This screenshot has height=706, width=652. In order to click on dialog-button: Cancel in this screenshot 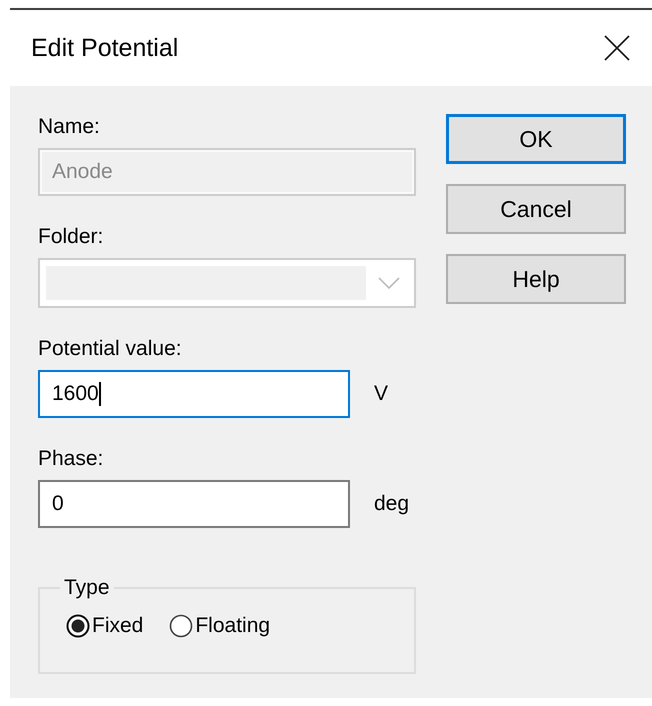, I will do `click(536, 209)`.